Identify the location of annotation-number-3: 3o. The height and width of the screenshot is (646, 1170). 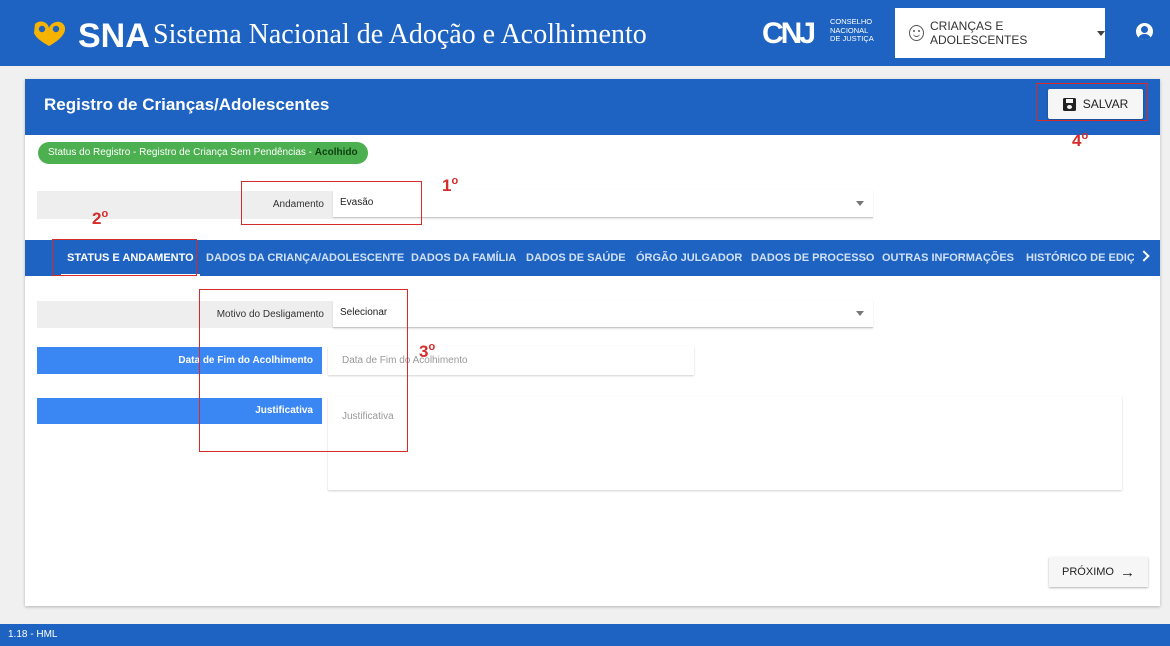
(427, 351).